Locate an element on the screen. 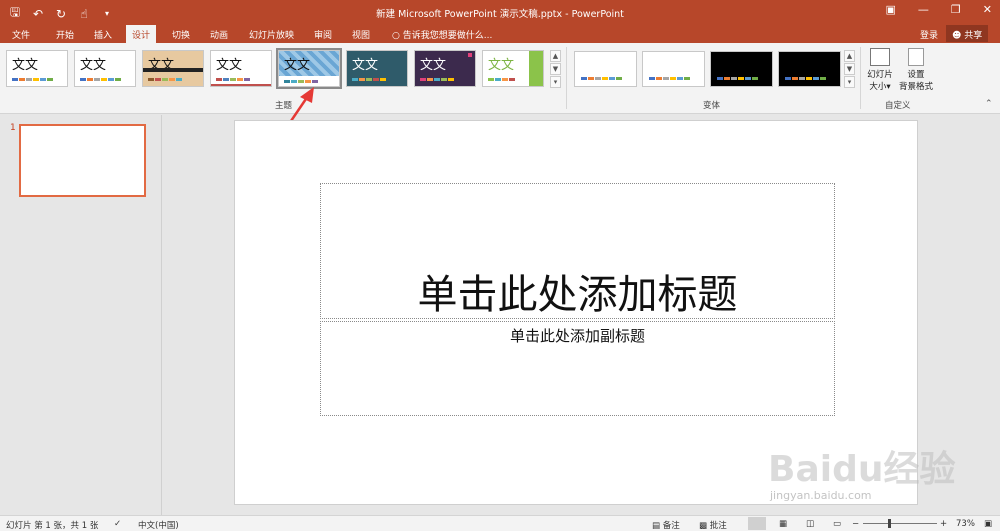 The image size is (1000, 531). theme-office-2: 文文 is located at coordinates (105, 68).